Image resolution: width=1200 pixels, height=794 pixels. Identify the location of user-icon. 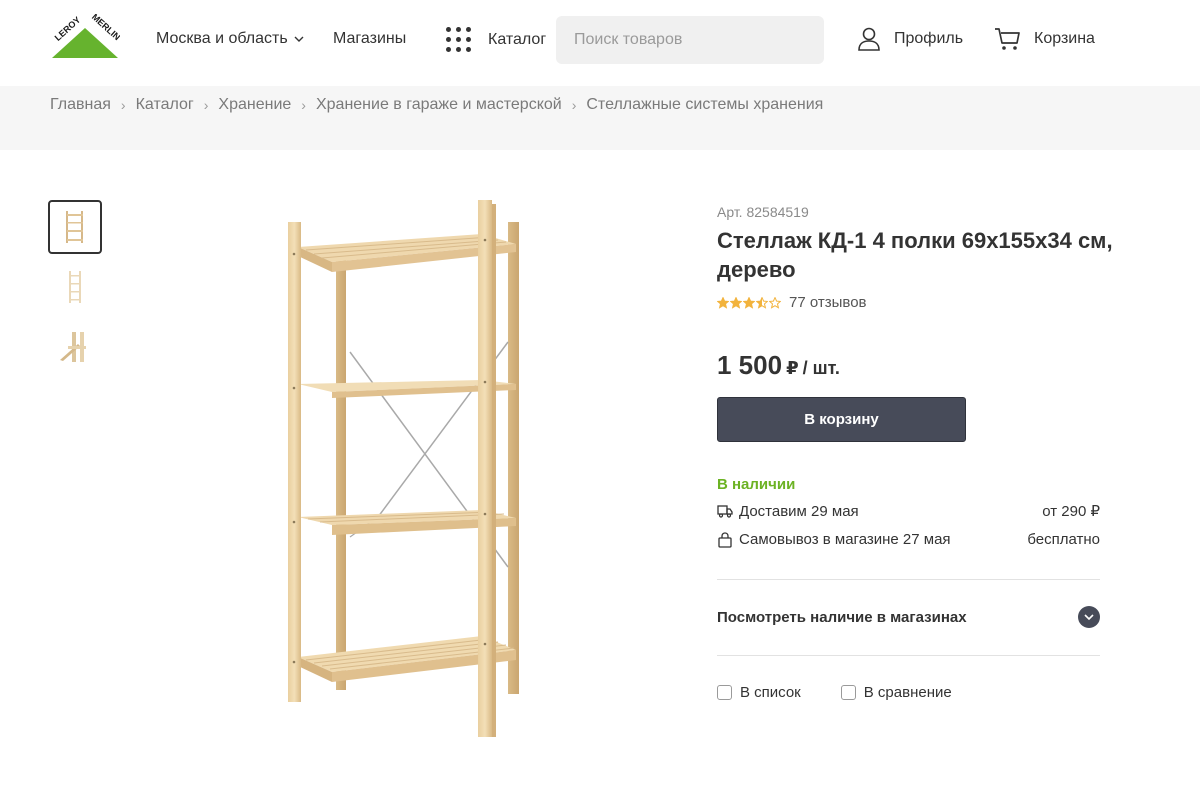
(869, 39).